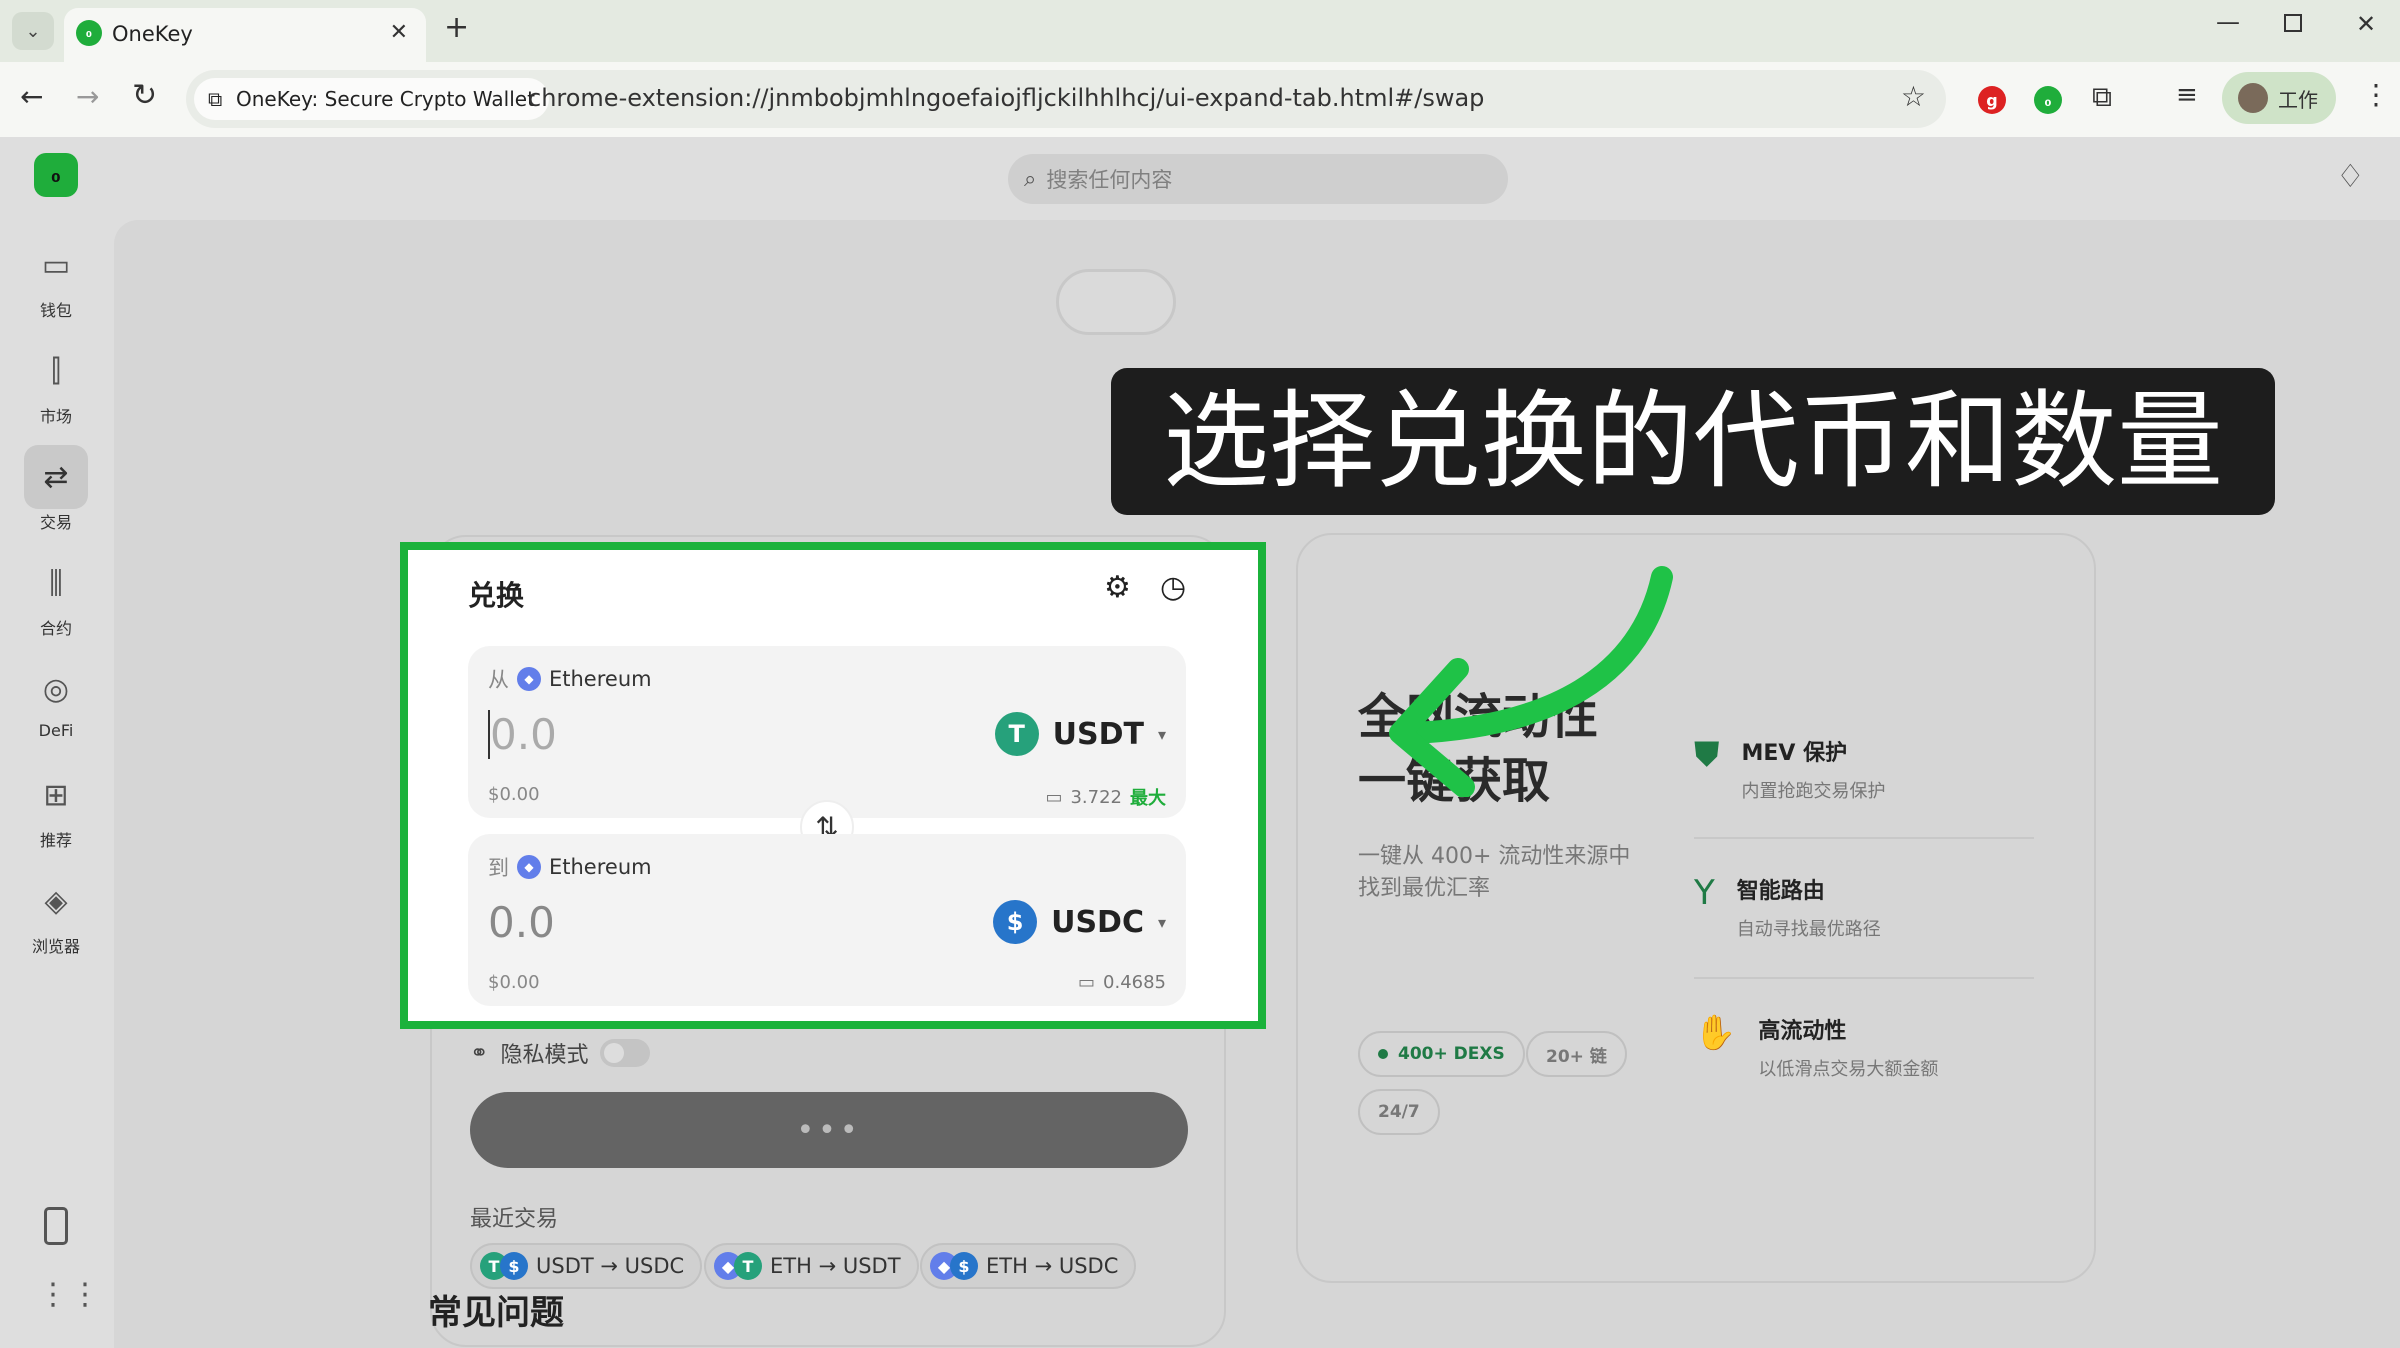 Image resolution: width=2400 pixels, height=1348 pixels. Describe the element at coordinates (2102, 97) in the screenshot. I see `extensions-puzzle-icon: ⧉` at that location.